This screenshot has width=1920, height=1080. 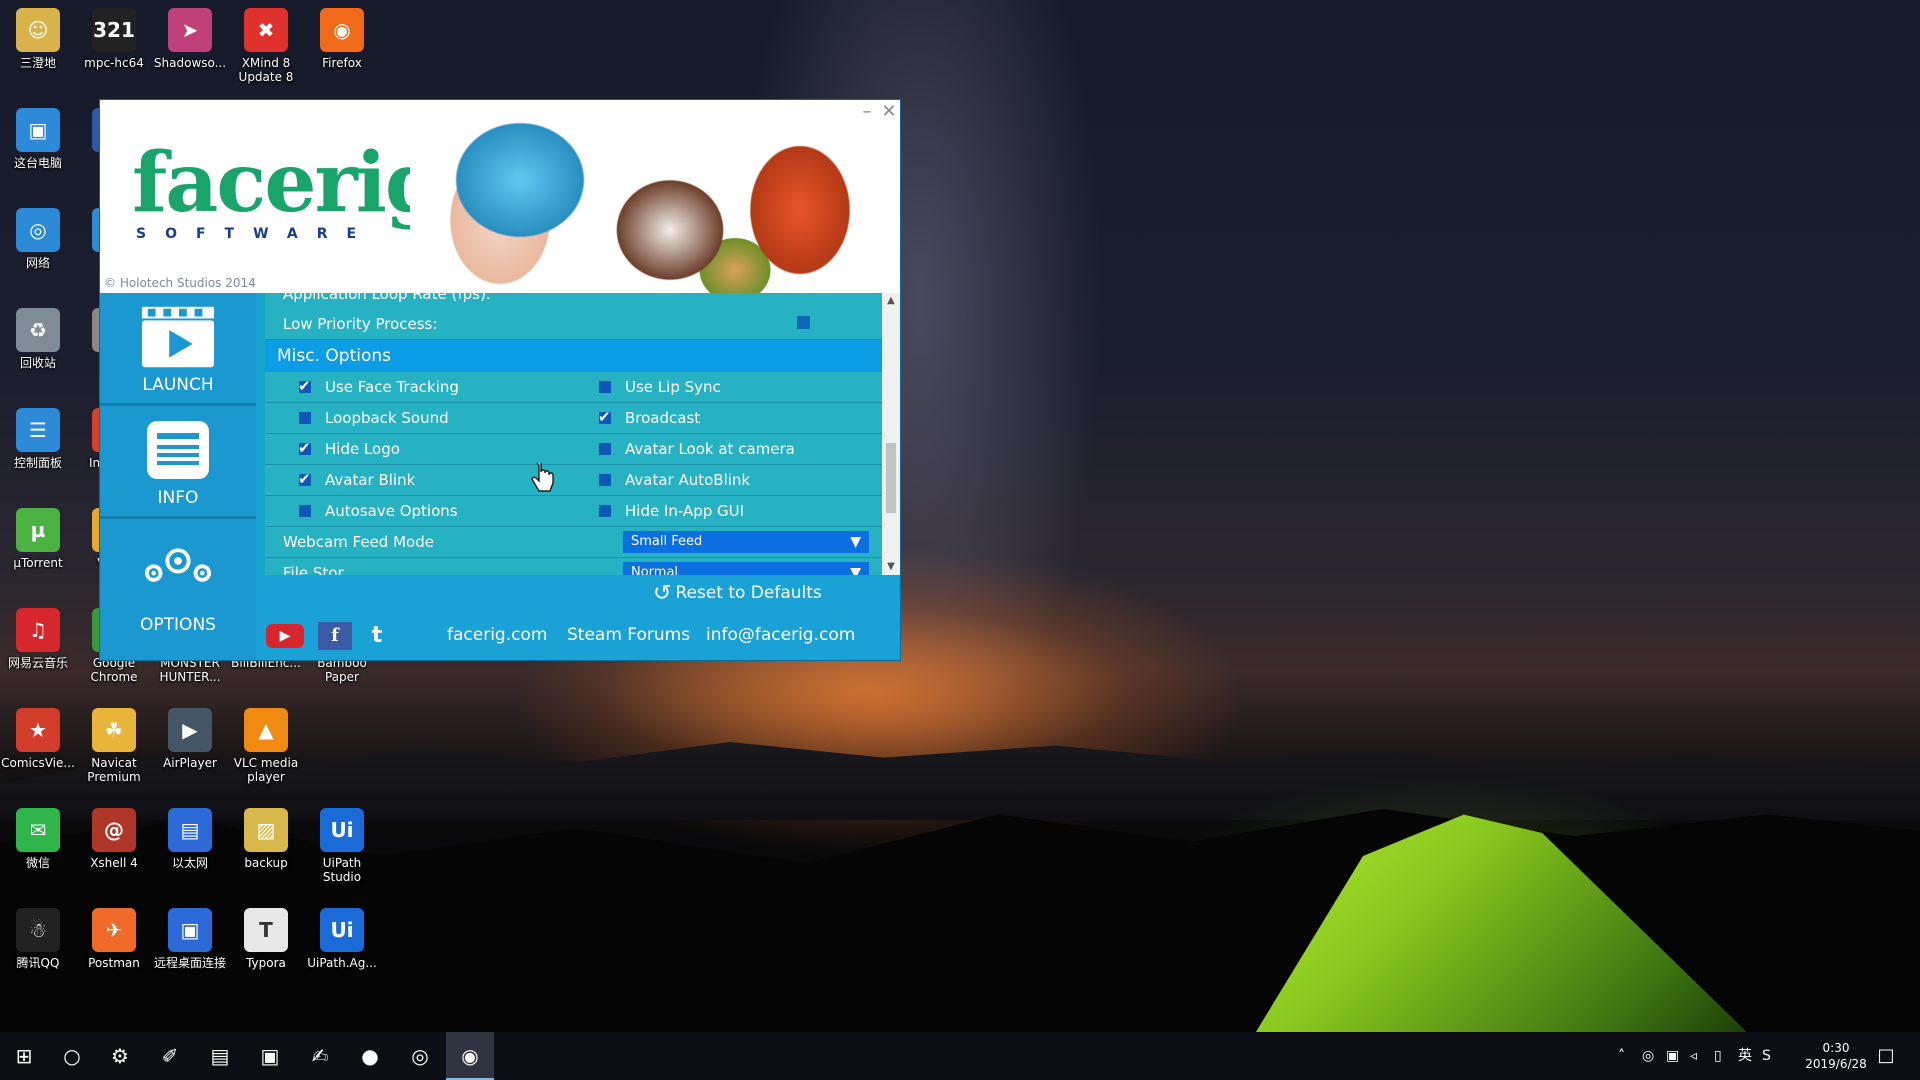 I want to click on tray-icon: ˄, so click(x=1621, y=1056).